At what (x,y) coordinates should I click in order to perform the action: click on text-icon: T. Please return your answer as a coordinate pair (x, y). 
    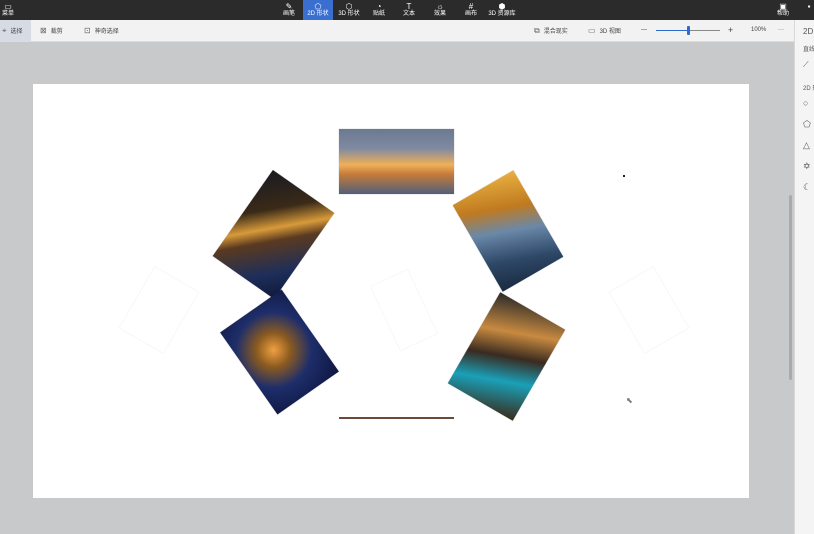
    Looking at the image, I should click on (409, 6).